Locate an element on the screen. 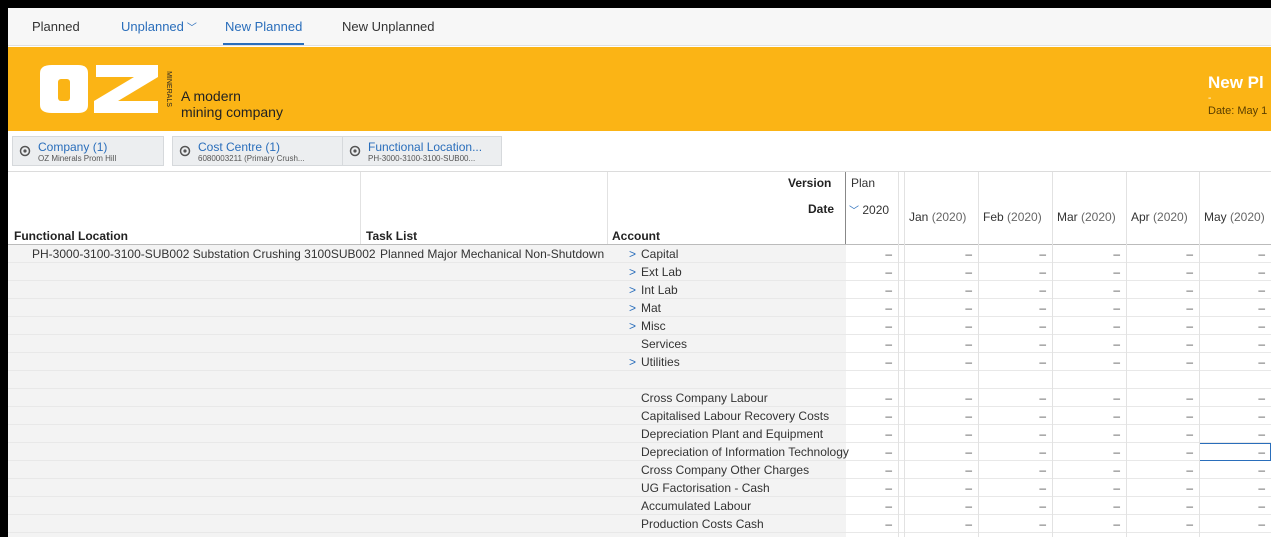 This screenshot has width=1271, height=537. account-cell: > Ext Lab is located at coordinates (655, 272).